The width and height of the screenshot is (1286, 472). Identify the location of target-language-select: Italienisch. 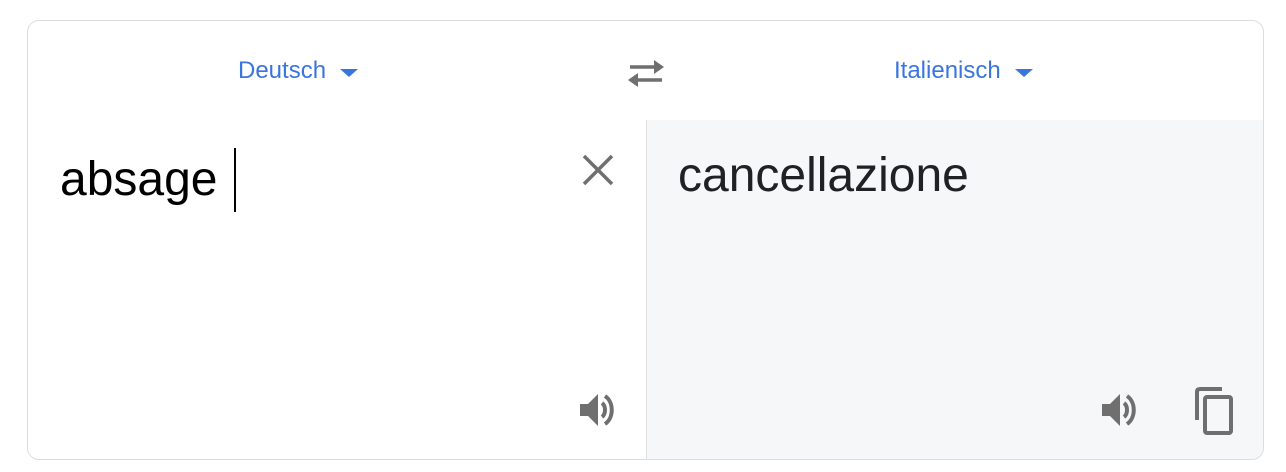
(963, 71).